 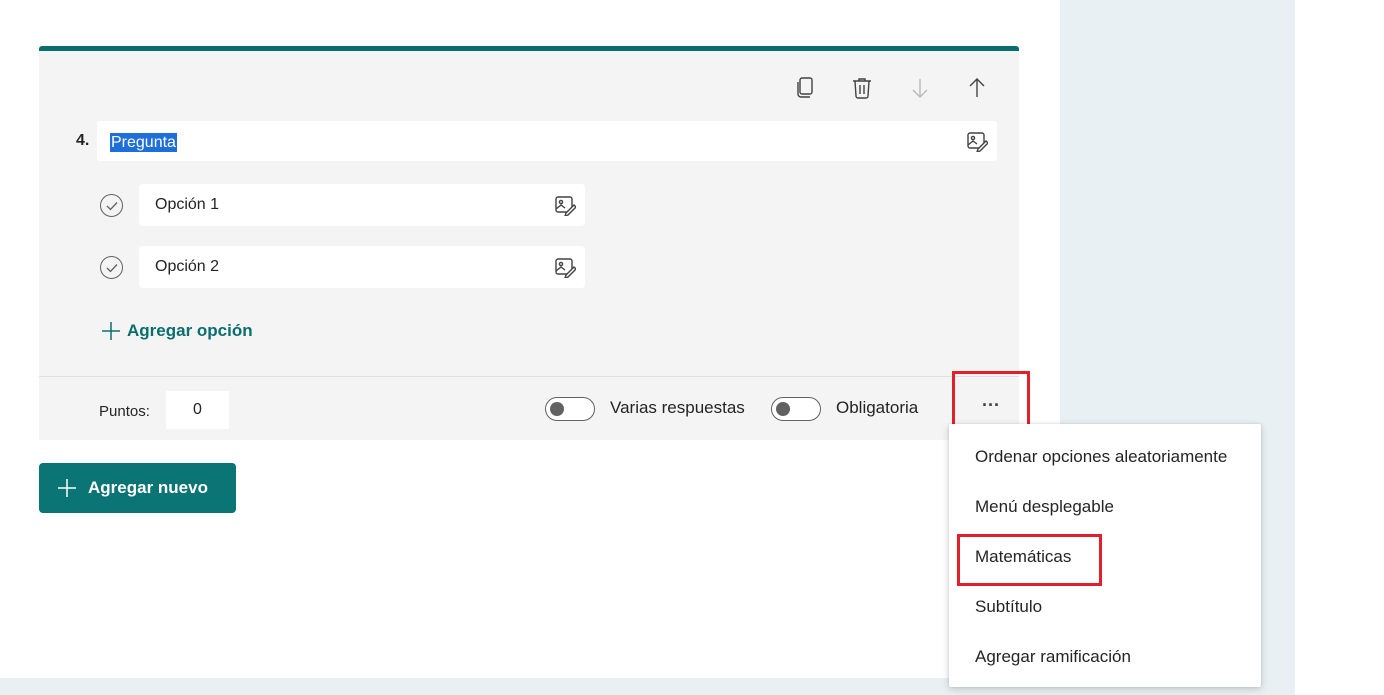 I want to click on option-2-label: Opción 2, so click(x=187, y=266).